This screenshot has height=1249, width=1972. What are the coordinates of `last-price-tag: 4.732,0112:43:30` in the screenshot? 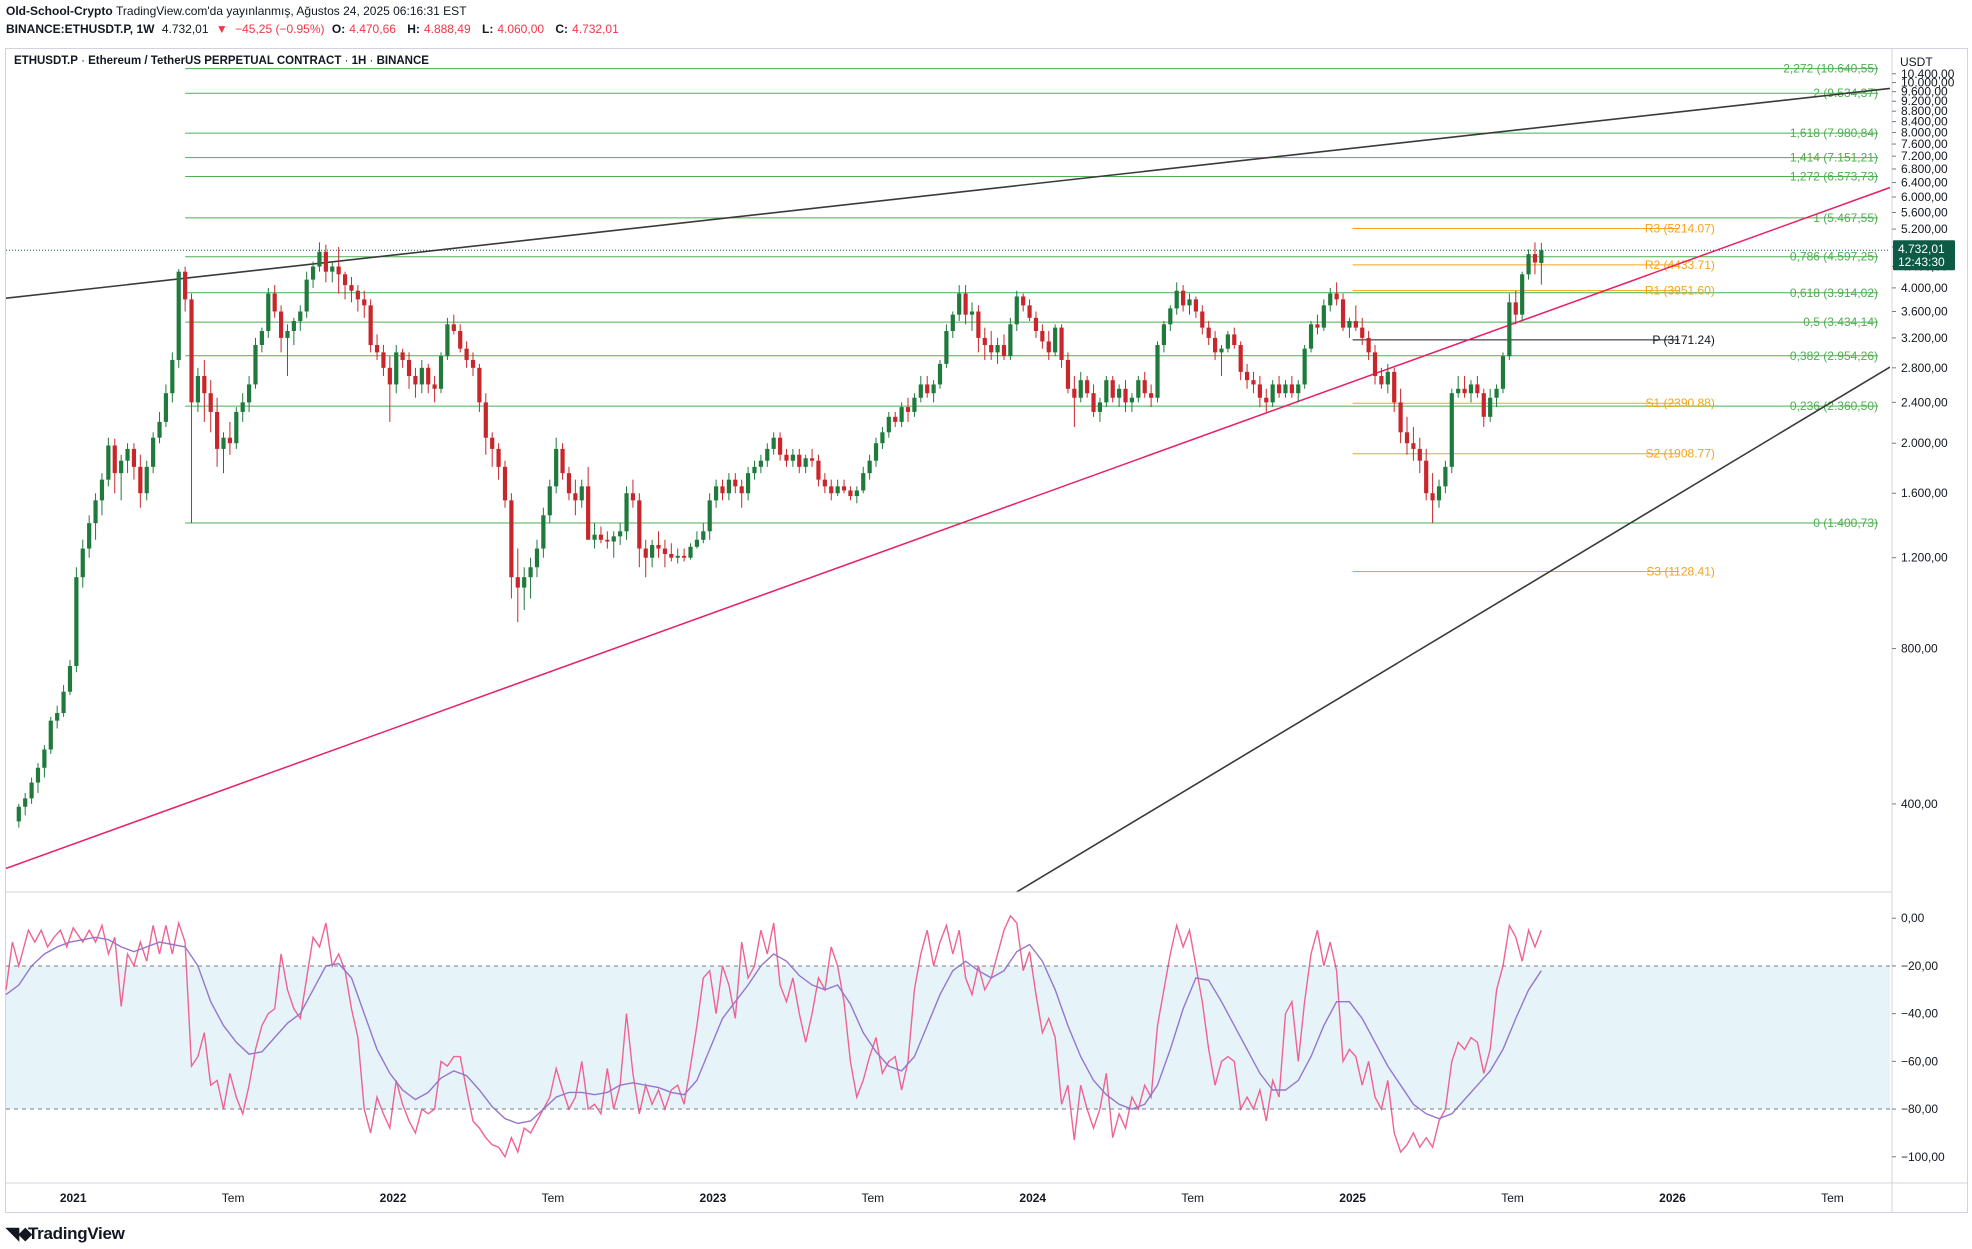 It's located at (1924, 255).